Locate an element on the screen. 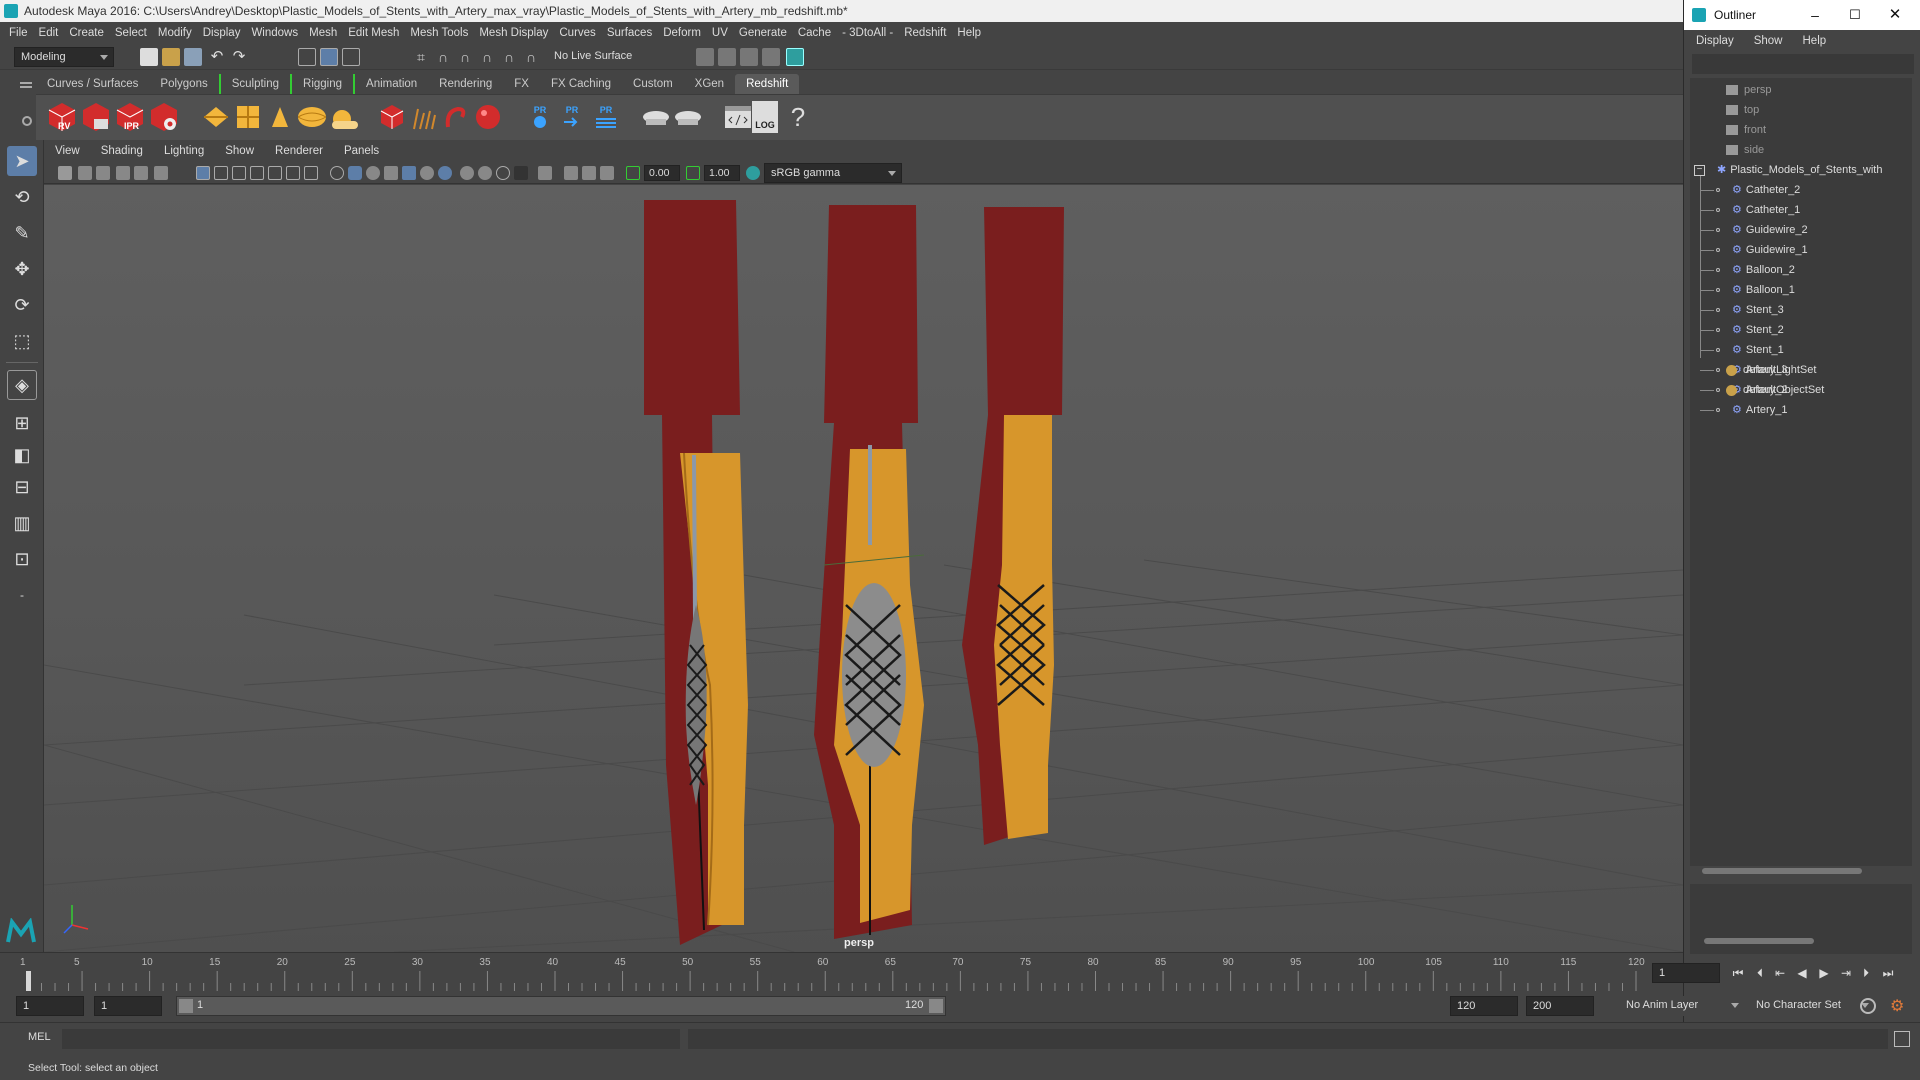 Image resolution: width=1920 pixels, height=1080 pixels. hypershade-icon is located at coordinates (795, 57).